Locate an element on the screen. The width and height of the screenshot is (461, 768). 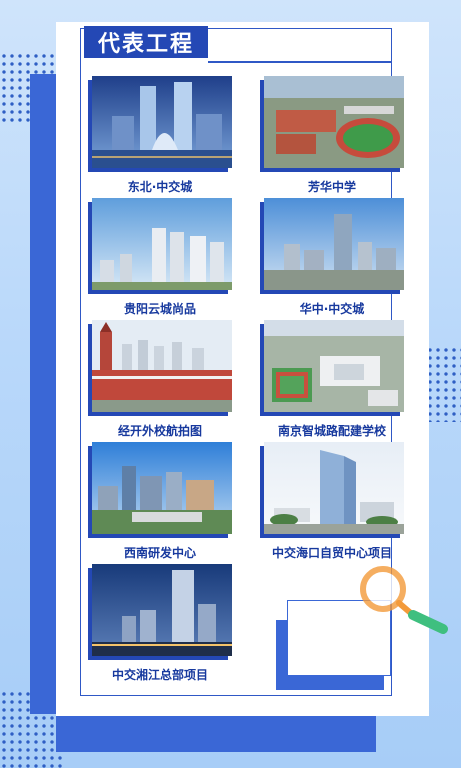
project-caption: 贵阳云城尚品 is located at coordinates (159, 309).